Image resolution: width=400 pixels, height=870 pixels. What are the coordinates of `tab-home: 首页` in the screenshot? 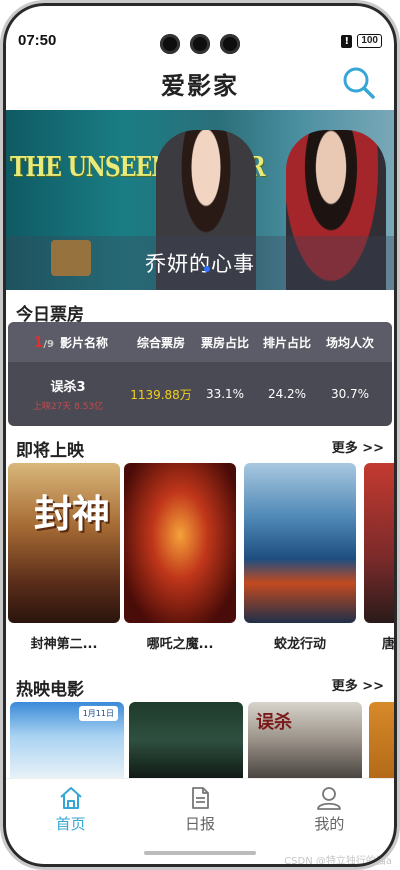 It's located at (70, 808).